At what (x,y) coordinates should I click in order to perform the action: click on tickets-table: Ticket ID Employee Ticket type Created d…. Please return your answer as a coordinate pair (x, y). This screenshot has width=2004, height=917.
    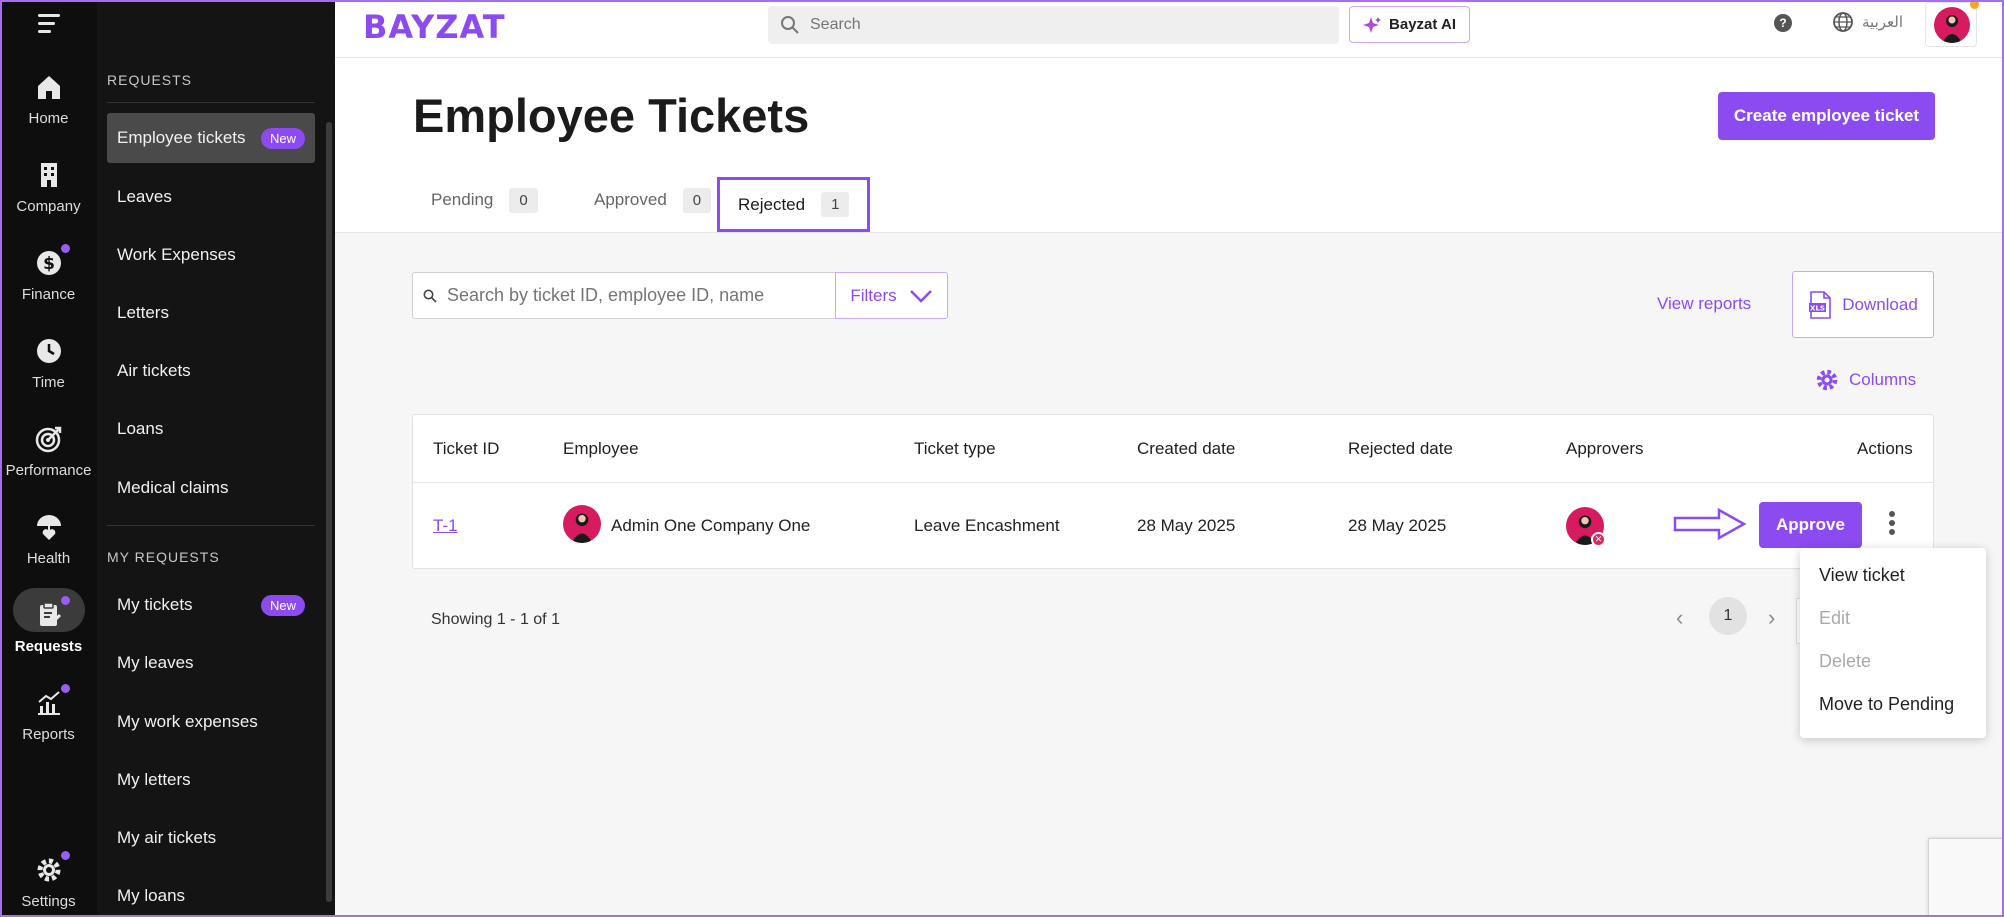
    Looking at the image, I should click on (1173, 491).